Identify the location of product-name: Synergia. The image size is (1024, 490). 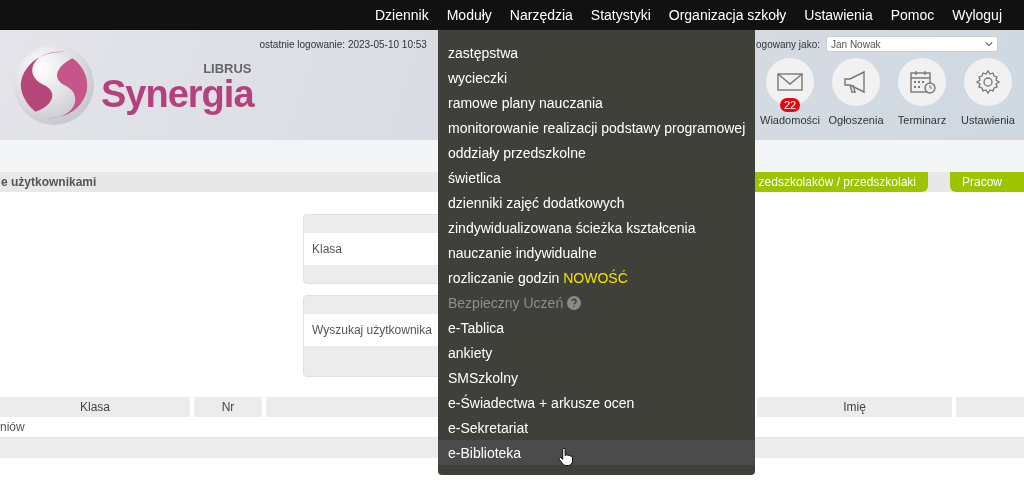
(177, 93).